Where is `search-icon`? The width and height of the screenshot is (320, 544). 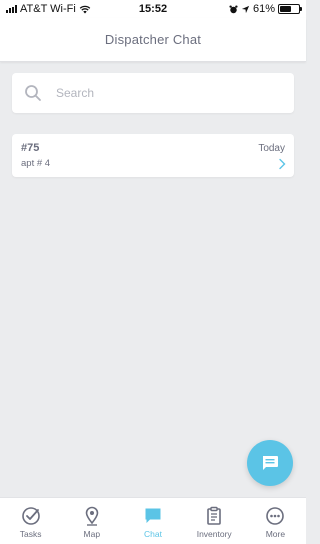
search-icon is located at coordinates (33, 93).